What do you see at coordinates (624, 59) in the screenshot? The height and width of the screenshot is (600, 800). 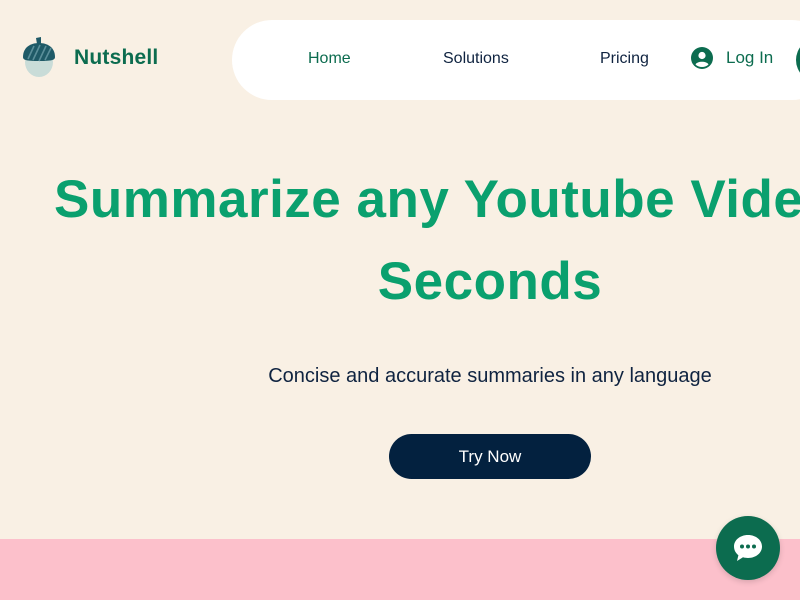 I see `nav-item-pricing: Pricing` at bounding box center [624, 59].